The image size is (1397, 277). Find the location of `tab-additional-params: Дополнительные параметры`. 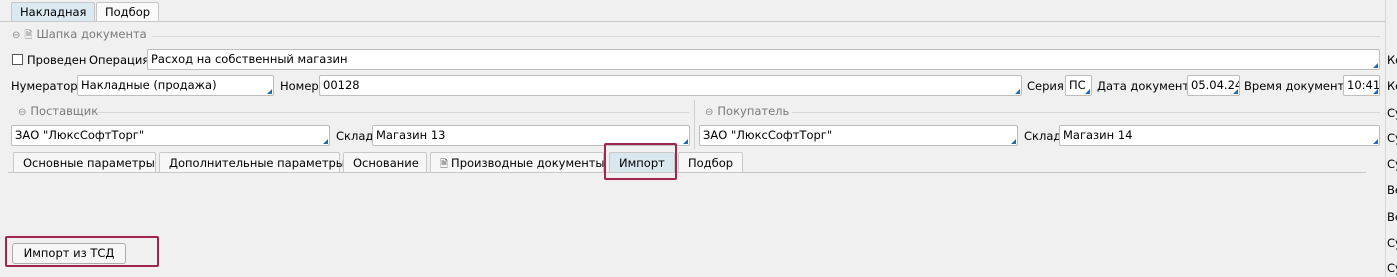

tab-additional-params: Дополнительные параметры is located at coordinates (252, 162).